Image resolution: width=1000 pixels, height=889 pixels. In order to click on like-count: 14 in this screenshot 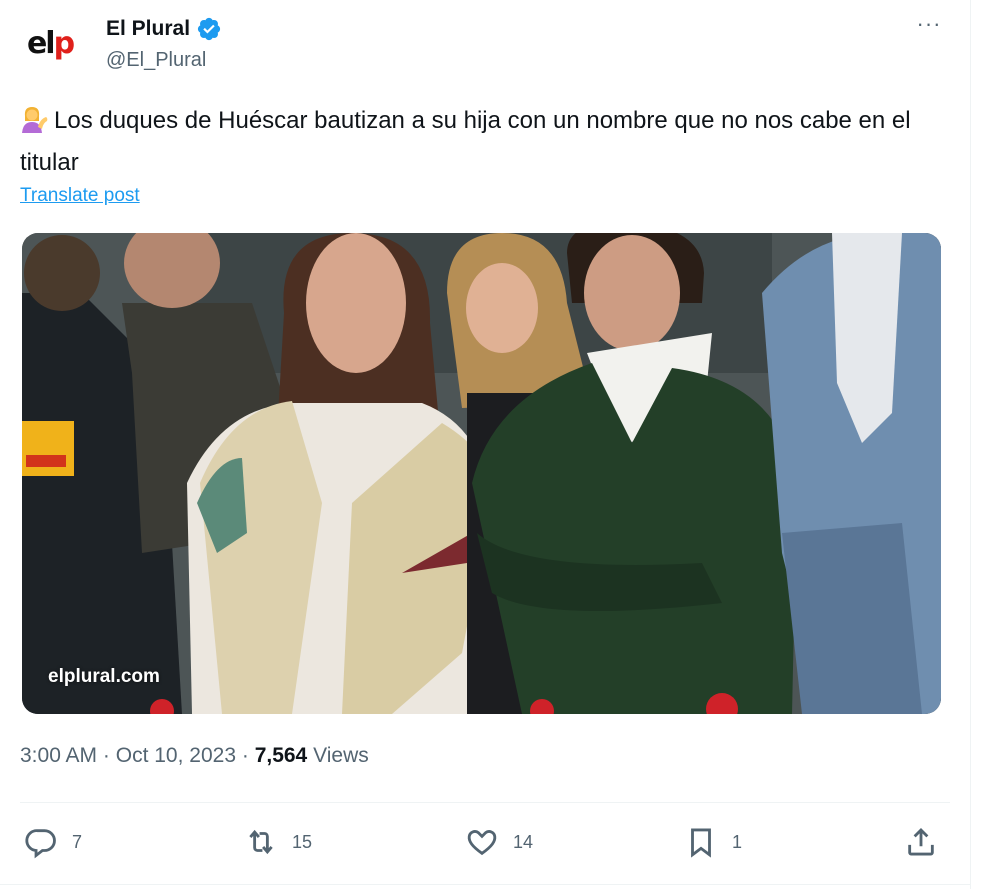, I will do `click(523, 841)`.